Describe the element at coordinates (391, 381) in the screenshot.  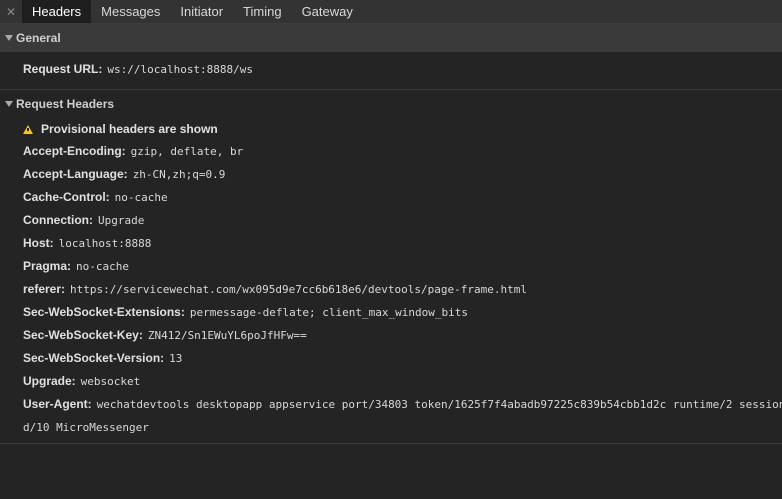
I see `header-row: Upgrade: websocket` at that location.